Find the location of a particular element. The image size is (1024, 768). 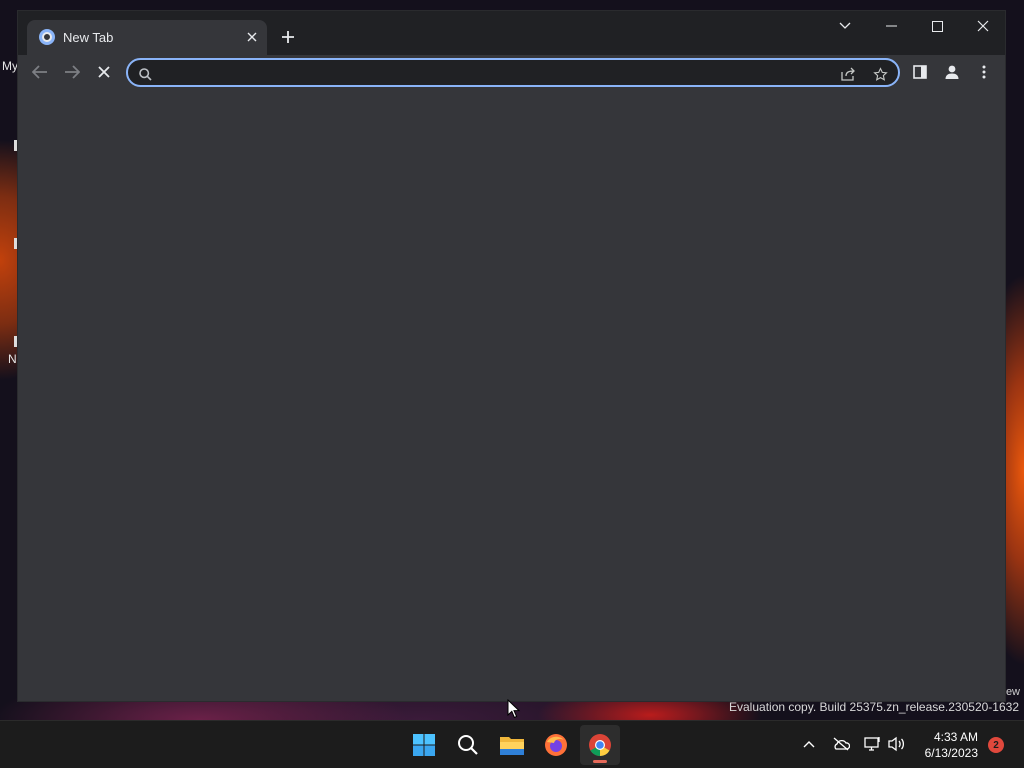

volume-icon is located at coordinates (896, 744).